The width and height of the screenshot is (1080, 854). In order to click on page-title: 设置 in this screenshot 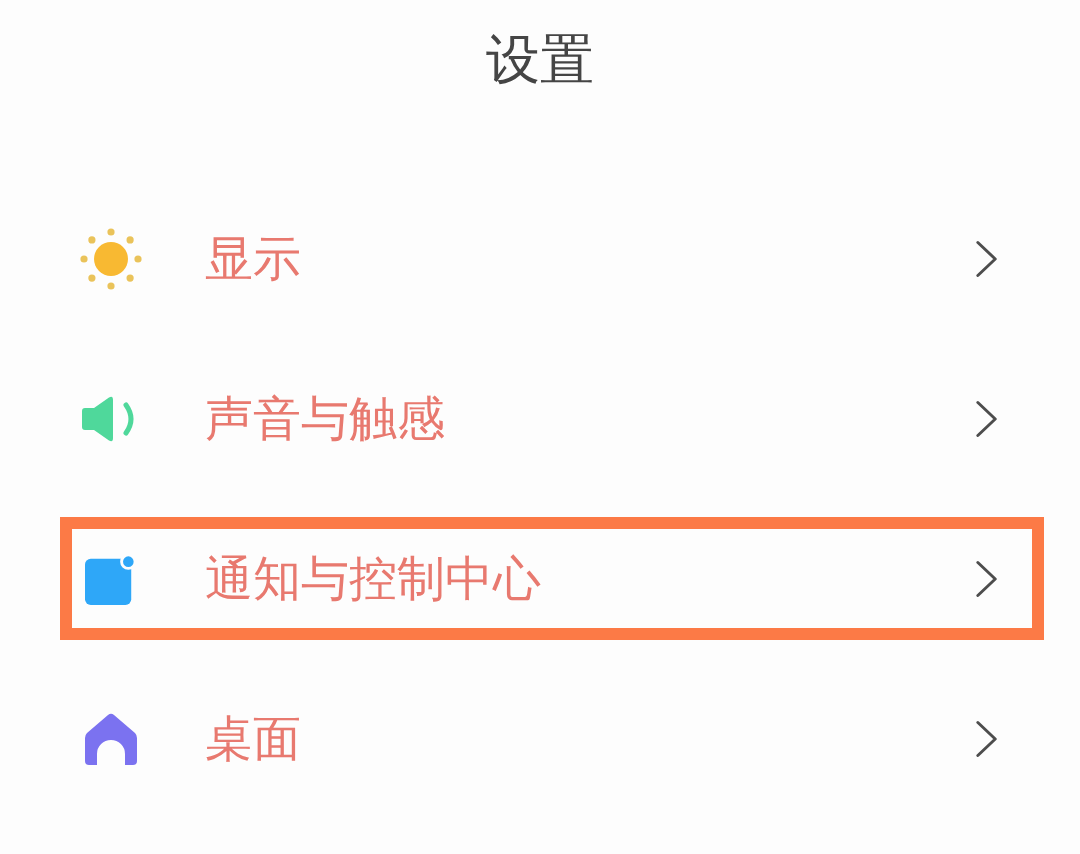, I will do `click(540, 60)`.